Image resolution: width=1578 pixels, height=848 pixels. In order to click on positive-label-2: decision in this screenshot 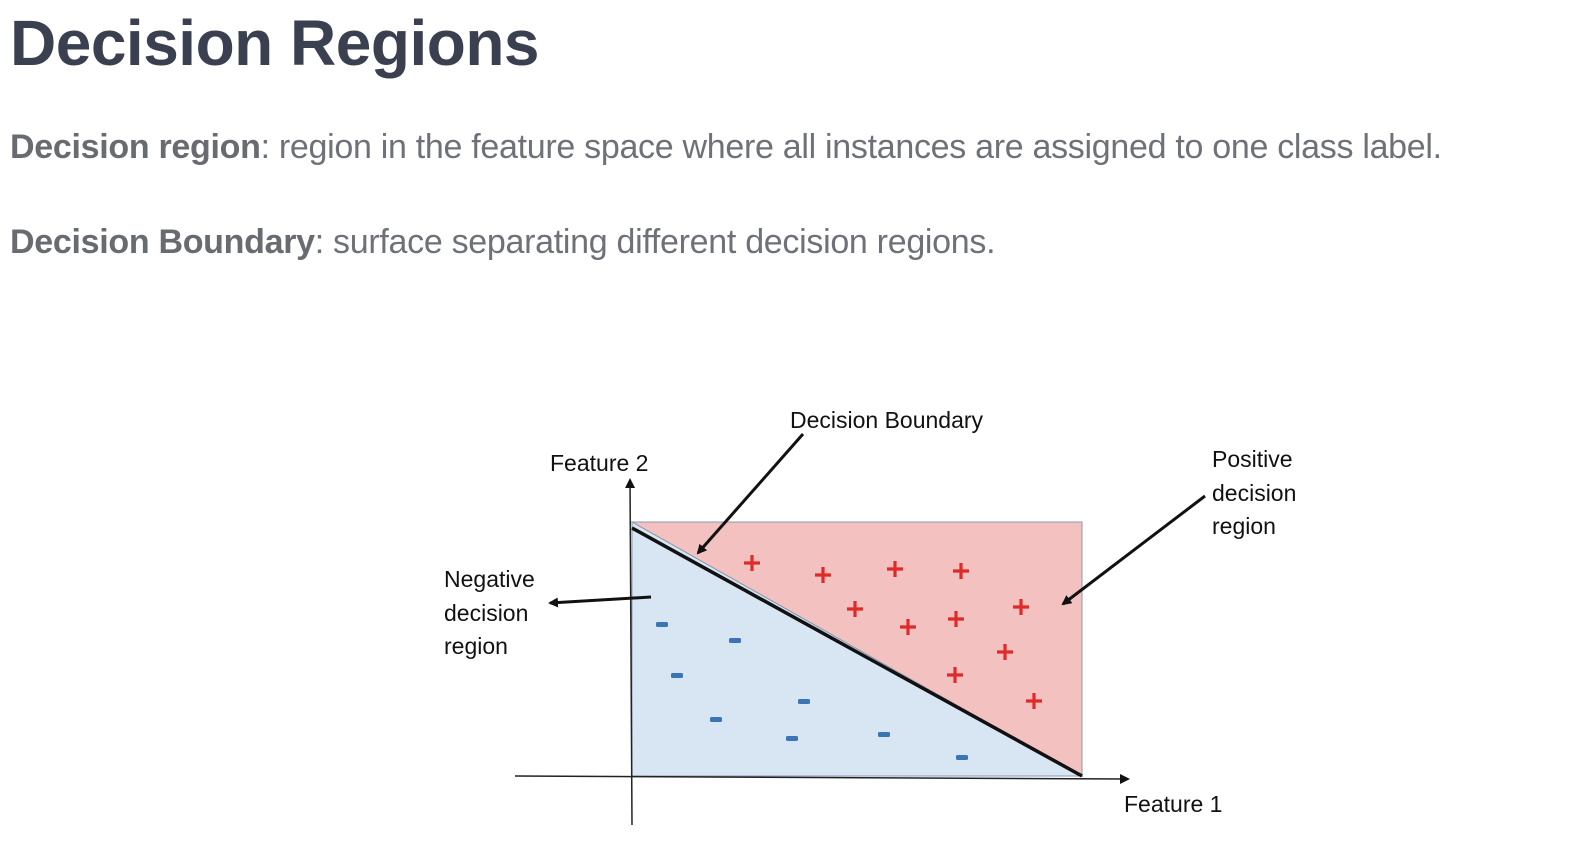, I will do `click(1254, 493)`.